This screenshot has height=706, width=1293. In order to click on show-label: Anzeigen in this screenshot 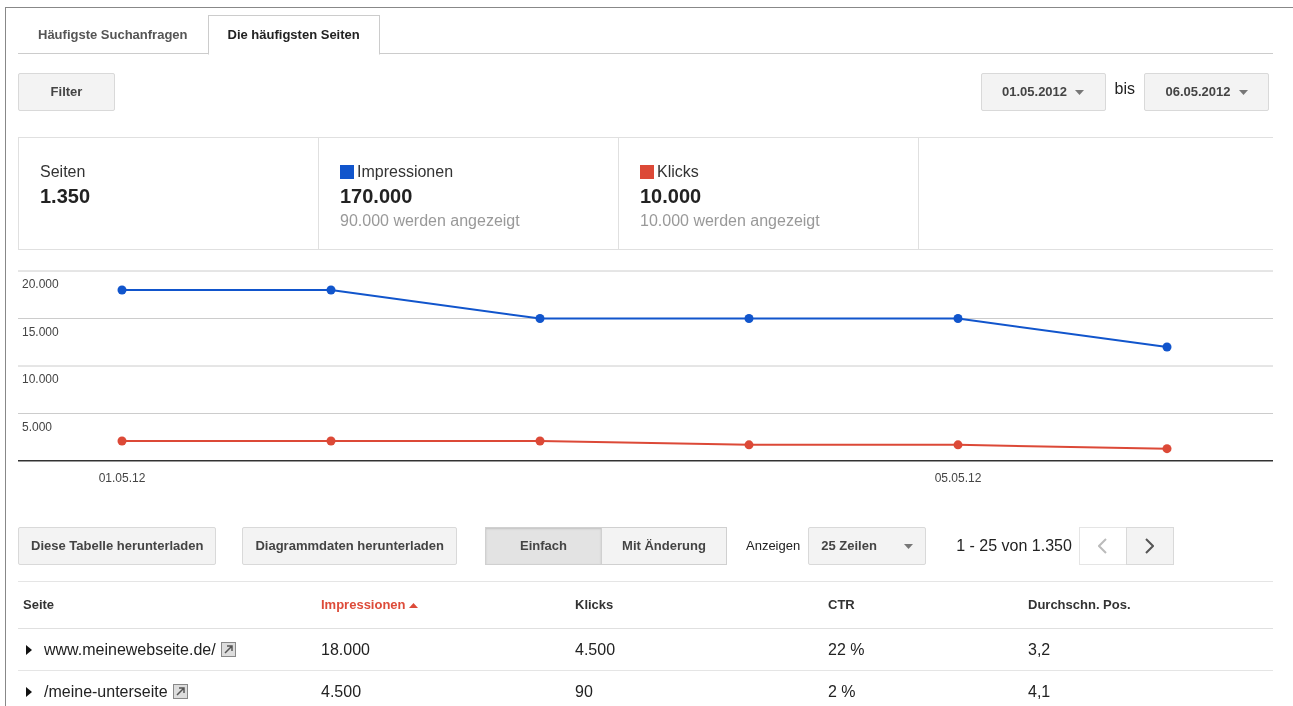, I will do `click(773, 546)`.